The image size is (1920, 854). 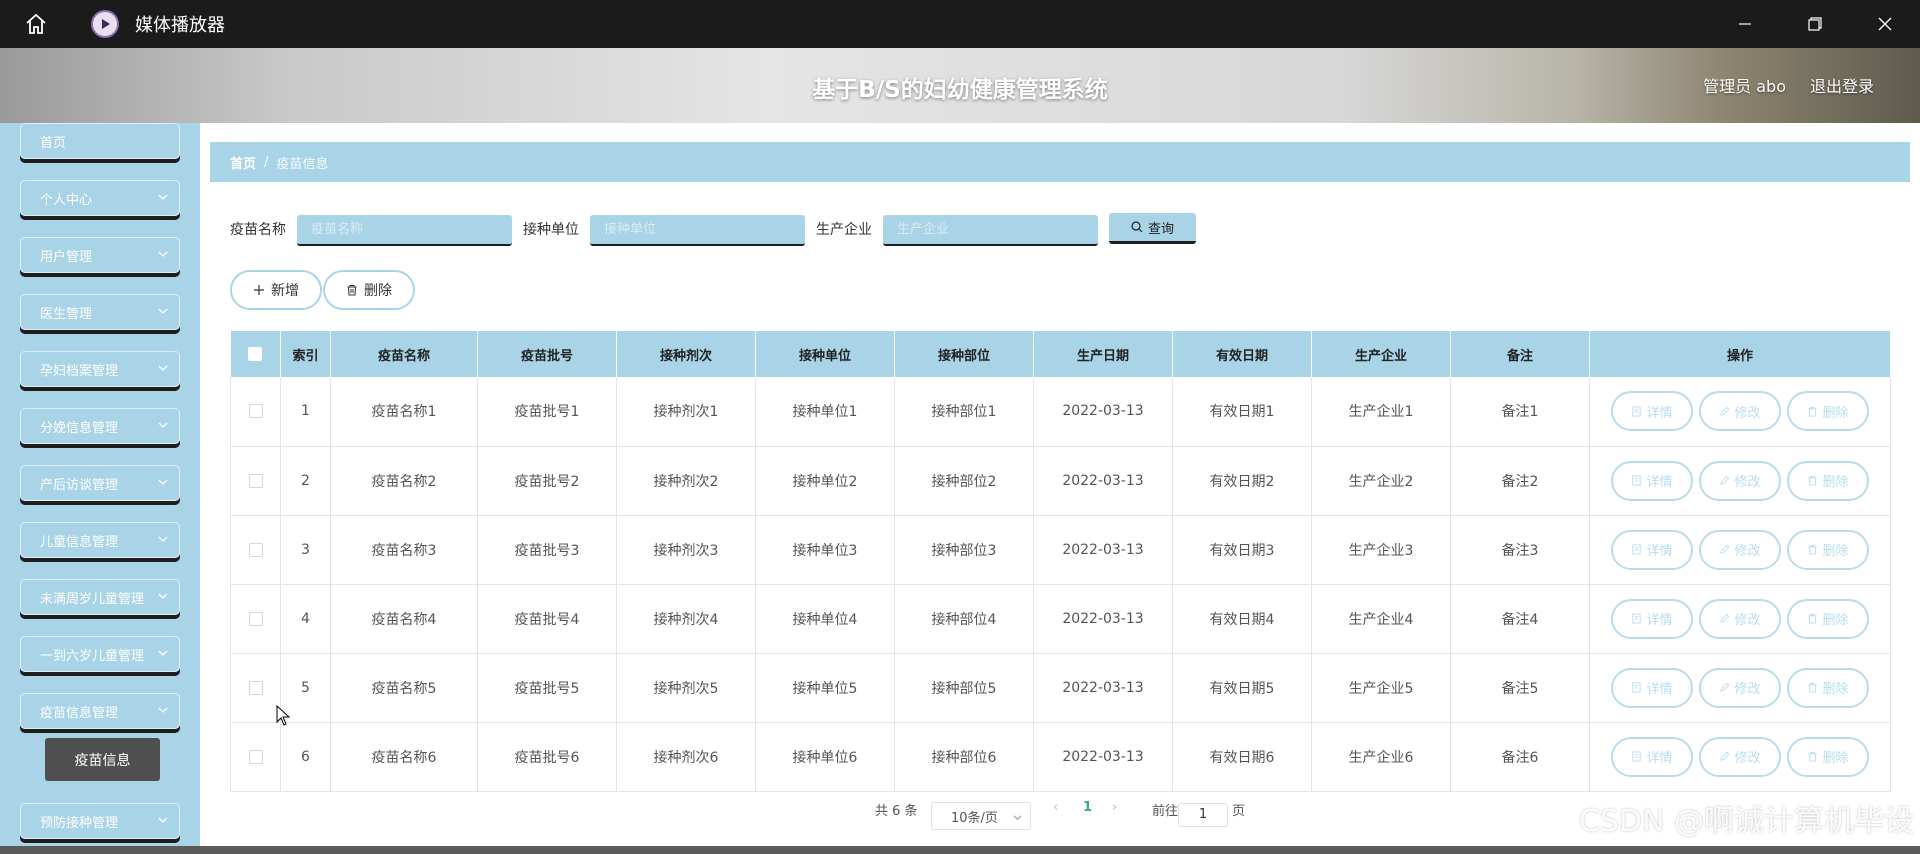 What do you see at coordinates (964, 757) in the screenshot?
I see `table-cell: 接种部位6` at bounding box center [964, 757].